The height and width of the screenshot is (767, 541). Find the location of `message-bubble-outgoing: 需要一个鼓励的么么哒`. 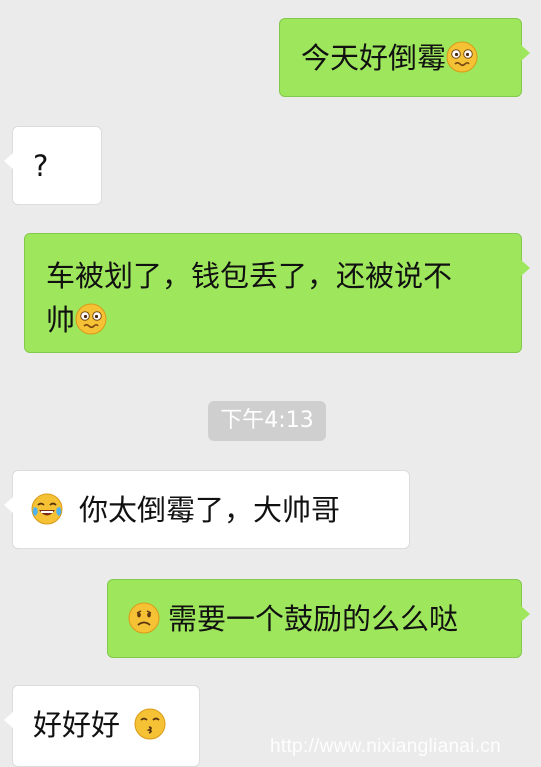

message-bubble-outgoing: 需要一个鼓励的么么哒 is located at coordinates (318, 618).